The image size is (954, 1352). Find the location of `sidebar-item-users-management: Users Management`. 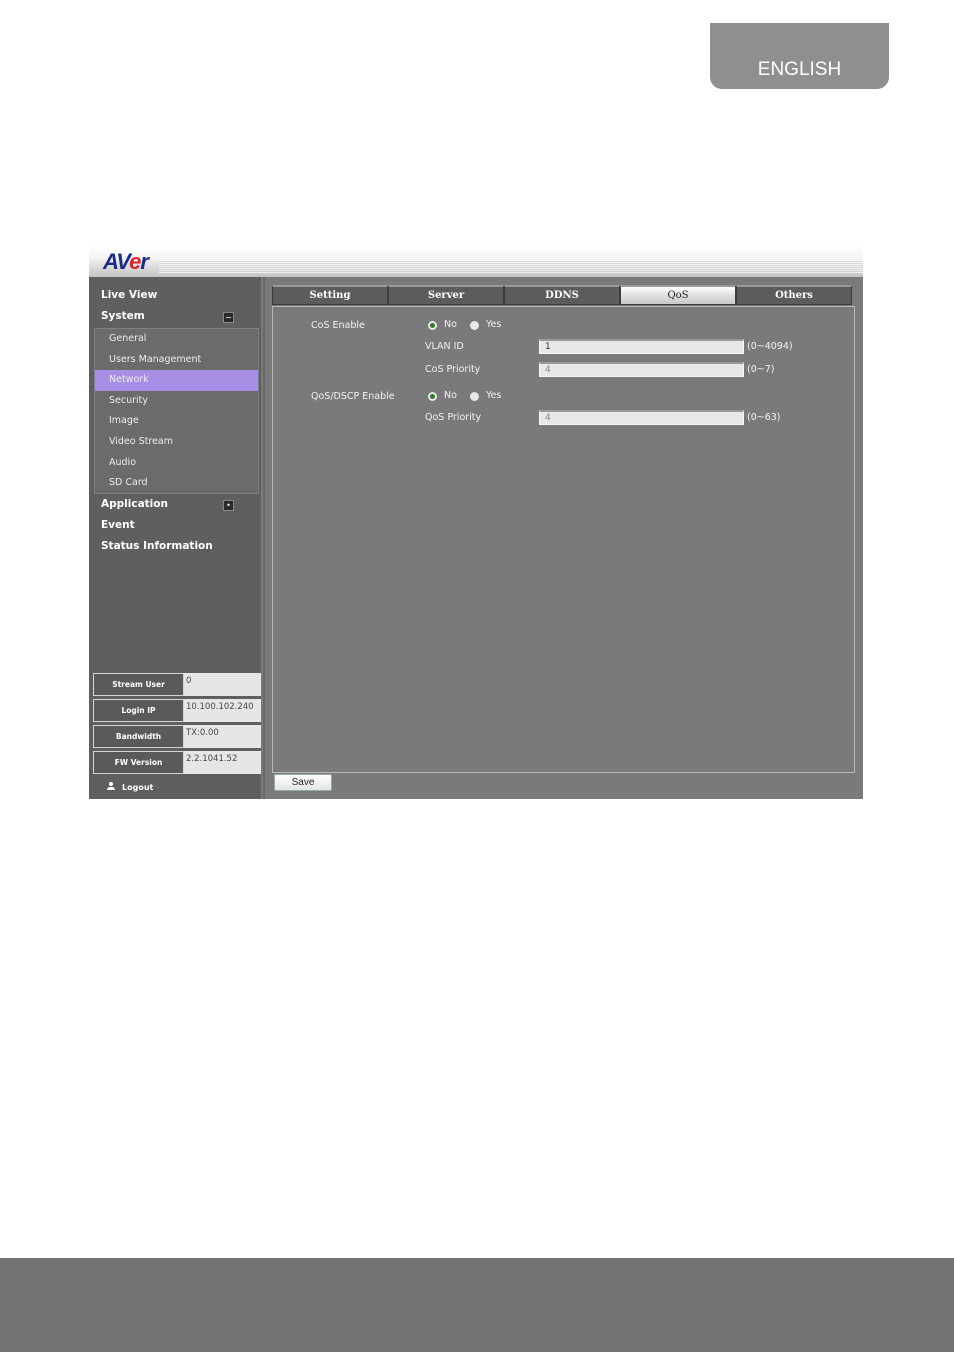

sidebar-item-users-management: Users Management is located at coordinates (176, 360).